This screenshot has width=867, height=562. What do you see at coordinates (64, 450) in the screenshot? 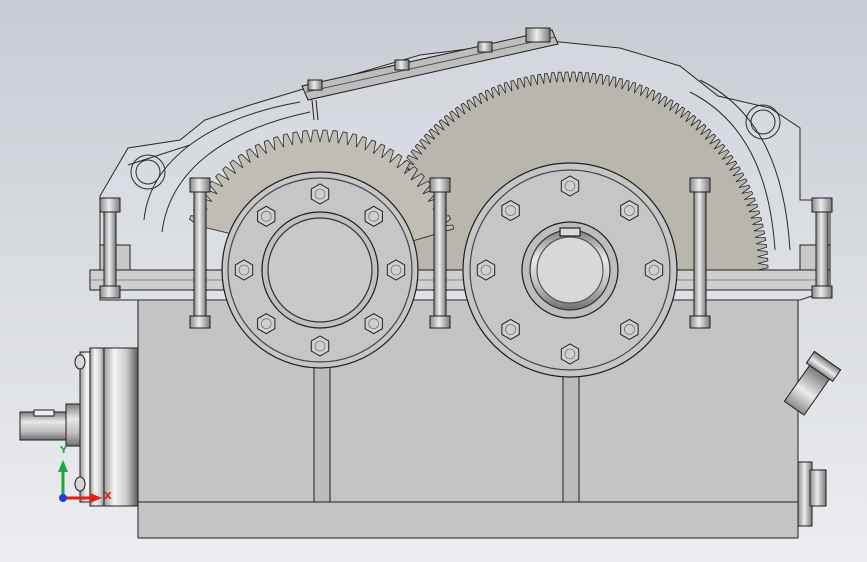
I see `triad-y-label: Y` at bounding box center [64, 450].